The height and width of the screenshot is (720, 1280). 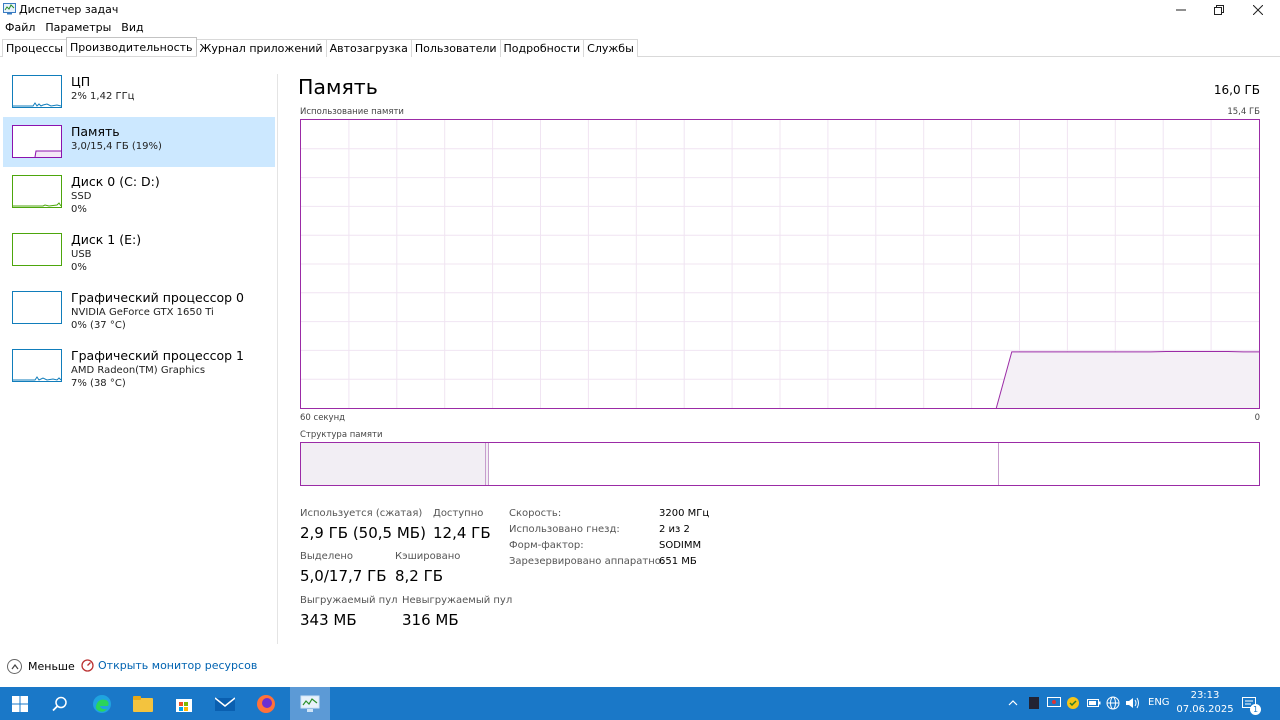 What do you see at coordinates (178, 665) in the screenshot?
I see `resource-monitor-label: Открыть монитор ресурсов` at bounding box center [178, 665].